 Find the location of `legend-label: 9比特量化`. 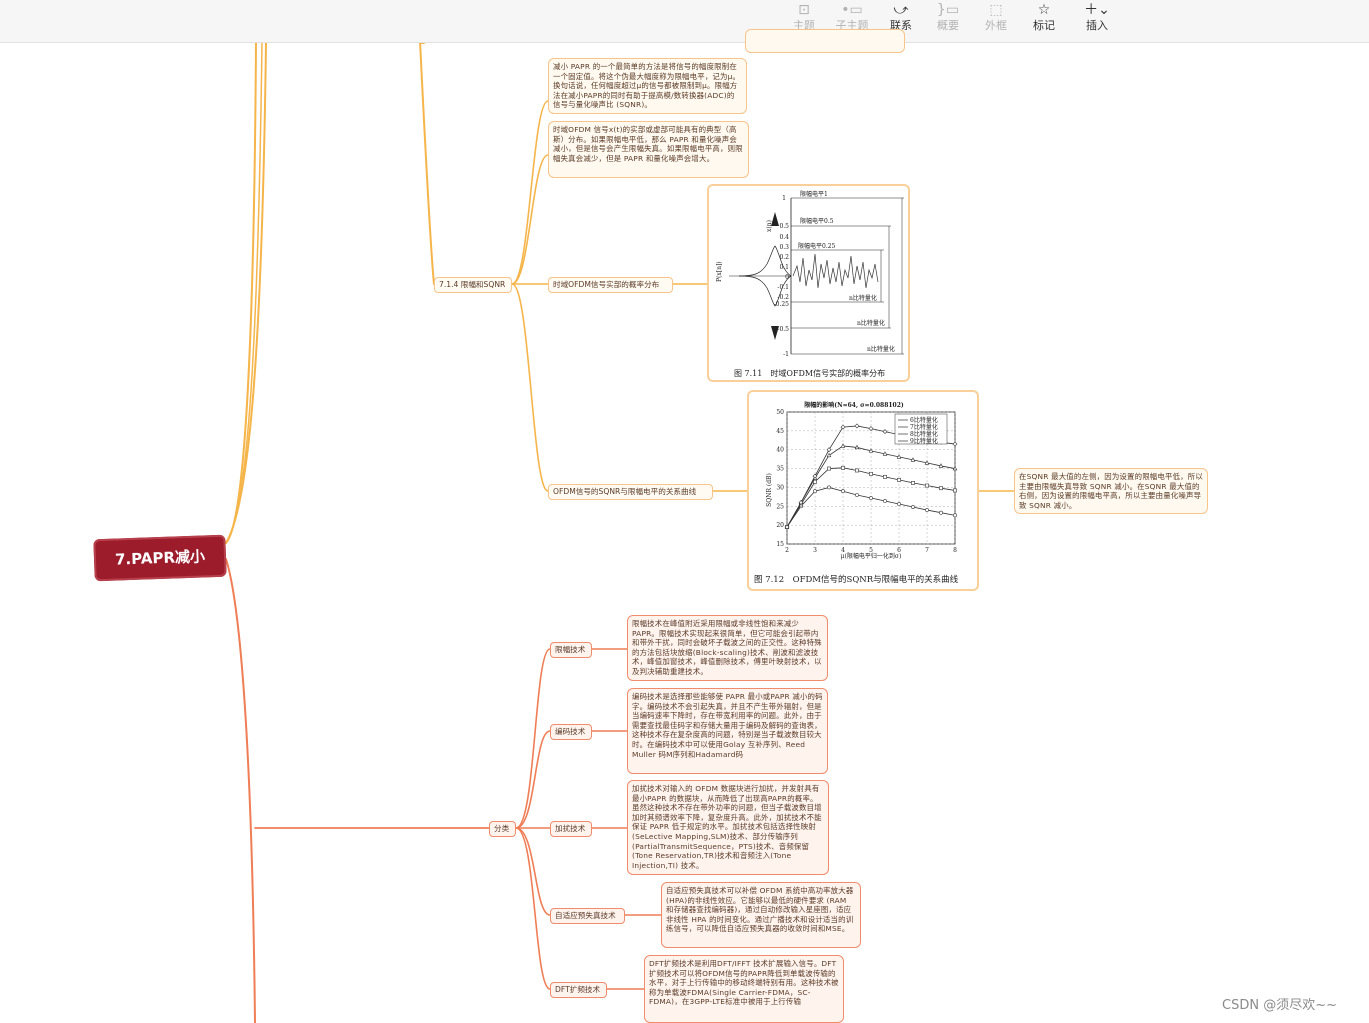

legend-label: 9比特量化 is located at coordinates (924, 441).